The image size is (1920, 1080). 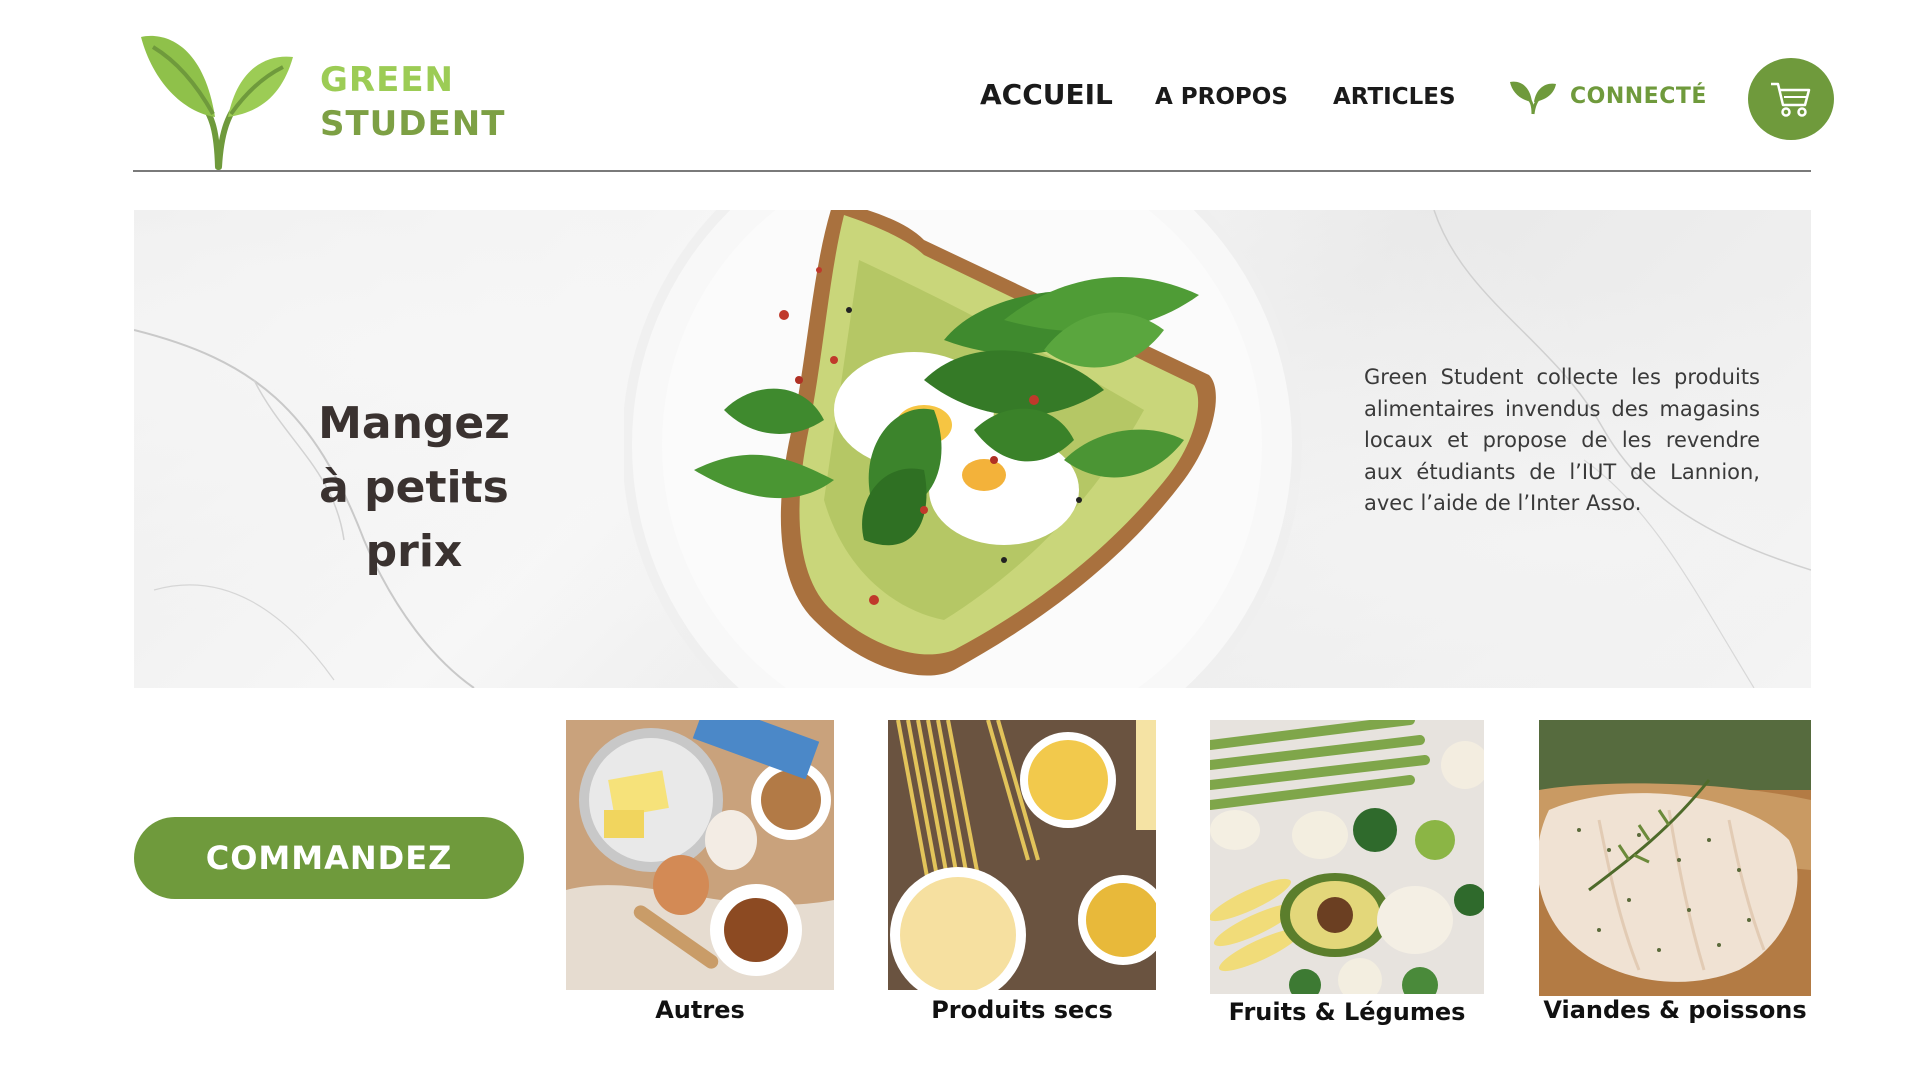 I want to click on pasta-photo, so click(x=1022, y=855).